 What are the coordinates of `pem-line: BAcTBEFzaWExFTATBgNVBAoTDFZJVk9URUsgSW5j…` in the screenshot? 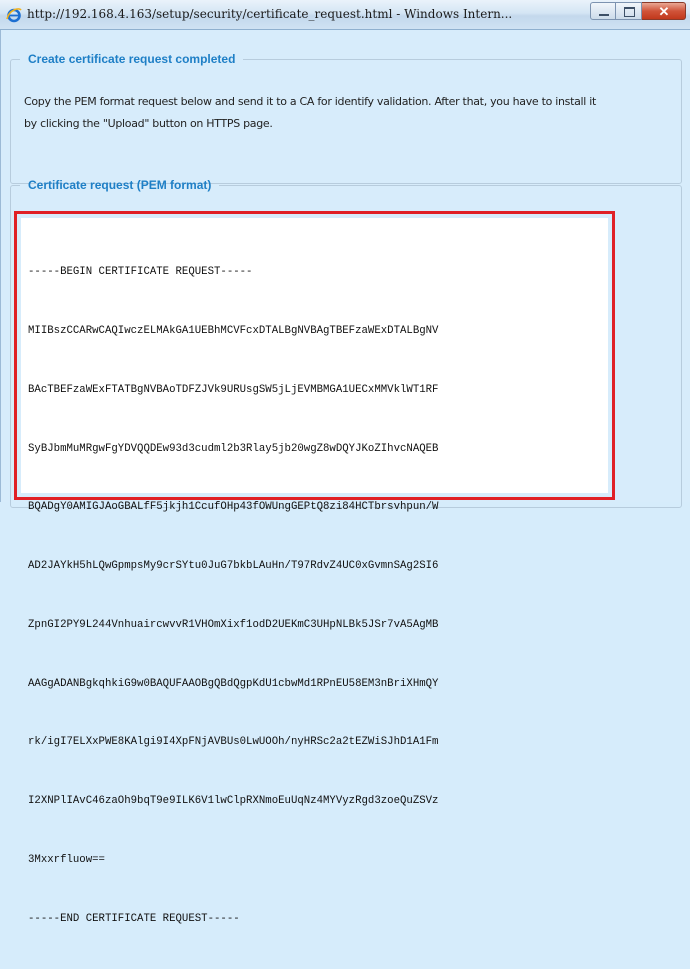 It's located at (233, 389).